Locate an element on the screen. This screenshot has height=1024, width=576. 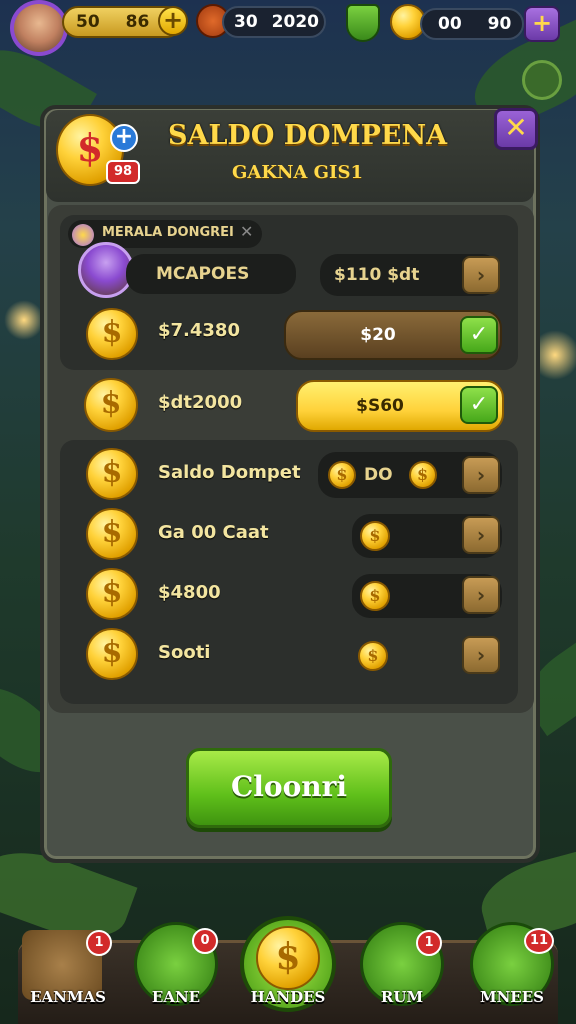
row-5-label: $4800 is located at coordinates (189, 592).